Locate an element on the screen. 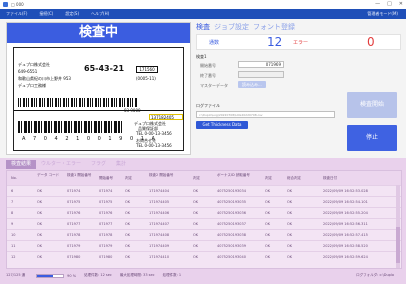  col-judge3: 判定 is located at coordinates (268, 178).